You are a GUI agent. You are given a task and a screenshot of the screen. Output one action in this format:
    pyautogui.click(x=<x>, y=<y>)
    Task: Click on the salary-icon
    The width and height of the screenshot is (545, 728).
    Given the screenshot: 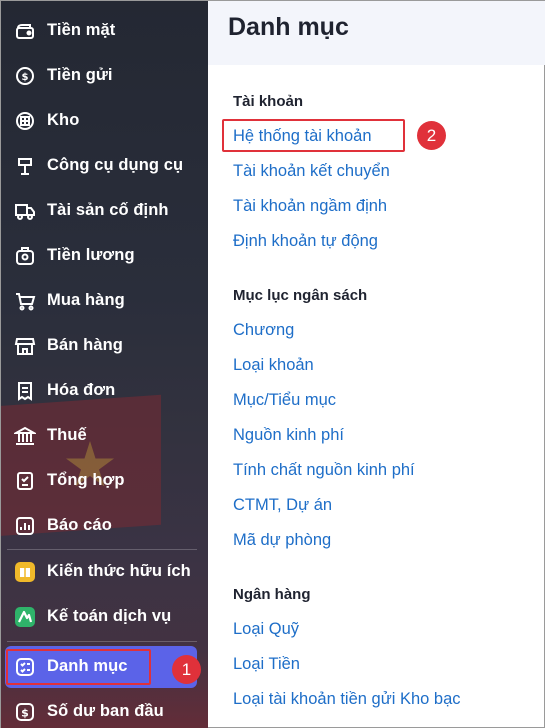 What is the action you would take?
    pyautogui.click(x=25, y=256)
    